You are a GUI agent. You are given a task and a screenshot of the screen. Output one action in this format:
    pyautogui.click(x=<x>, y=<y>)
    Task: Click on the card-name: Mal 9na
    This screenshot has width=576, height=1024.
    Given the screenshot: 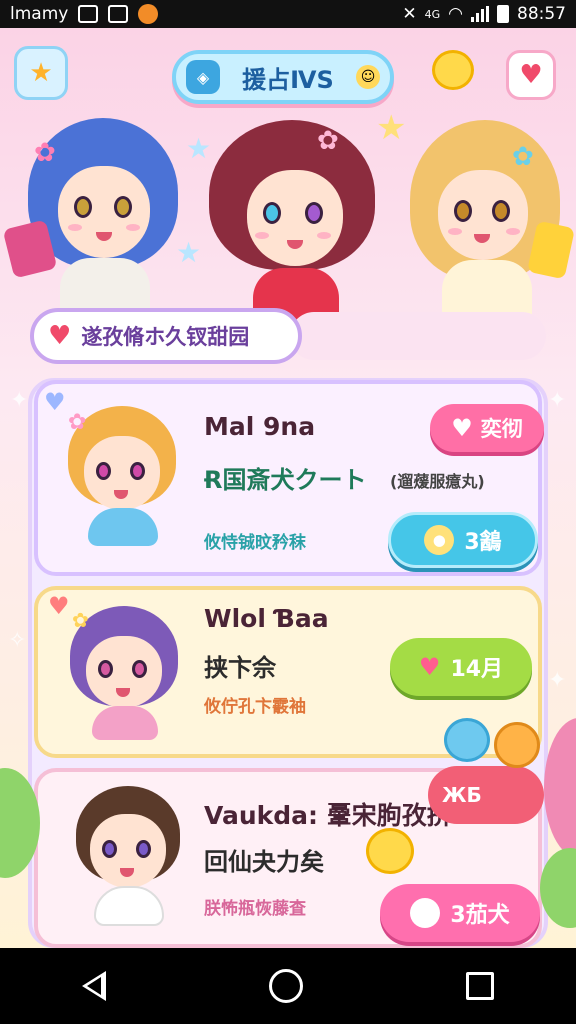 What is the action you would take?
    pyautogui.click(x=260, y=426)
    